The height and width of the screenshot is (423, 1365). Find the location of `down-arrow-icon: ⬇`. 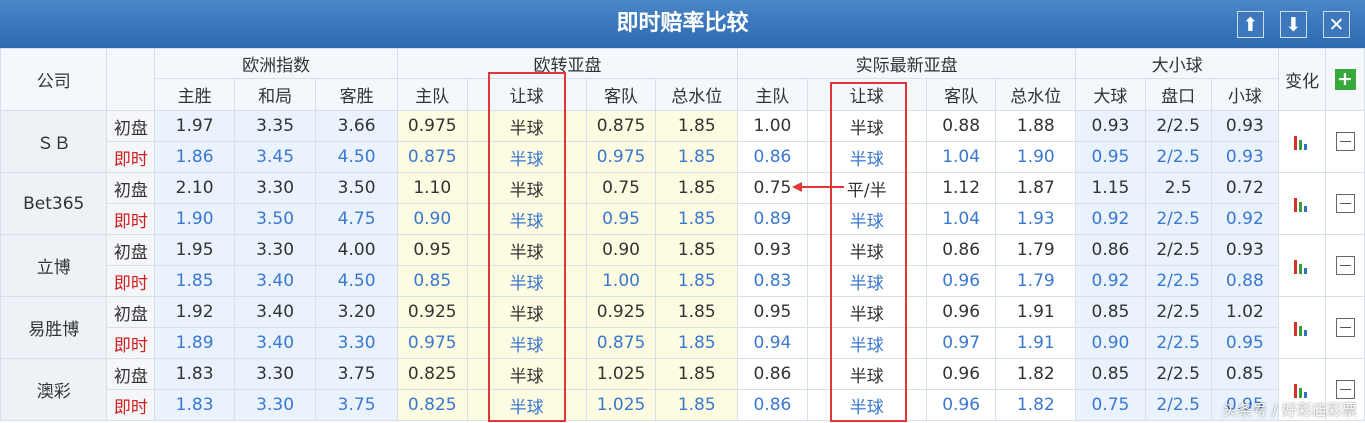

down-arrow-icon: ⬇ is located at coordinates (1293, 24).